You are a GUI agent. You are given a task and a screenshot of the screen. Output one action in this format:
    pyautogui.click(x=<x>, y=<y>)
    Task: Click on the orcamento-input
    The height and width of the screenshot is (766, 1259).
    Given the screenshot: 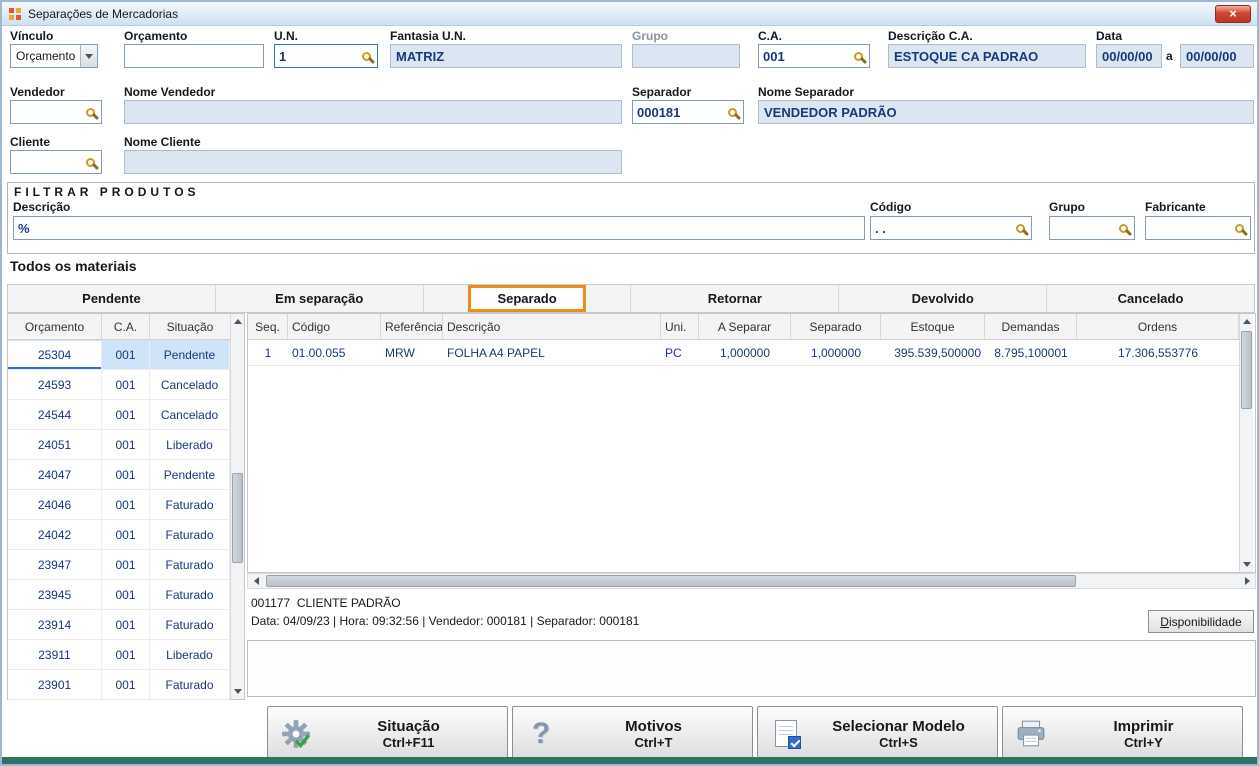 What is the action you would take?
    pyautogui.click(x=194, y=56)
    